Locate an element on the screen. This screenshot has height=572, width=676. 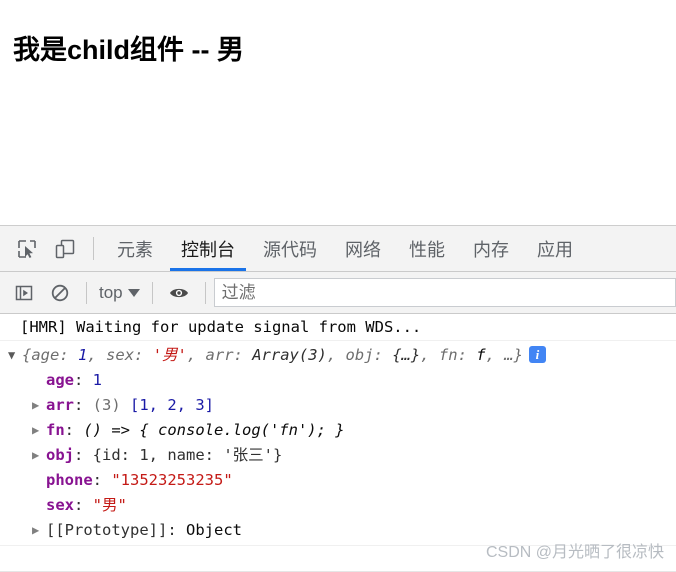
property-value: Object is located at coordinates (214, 530).